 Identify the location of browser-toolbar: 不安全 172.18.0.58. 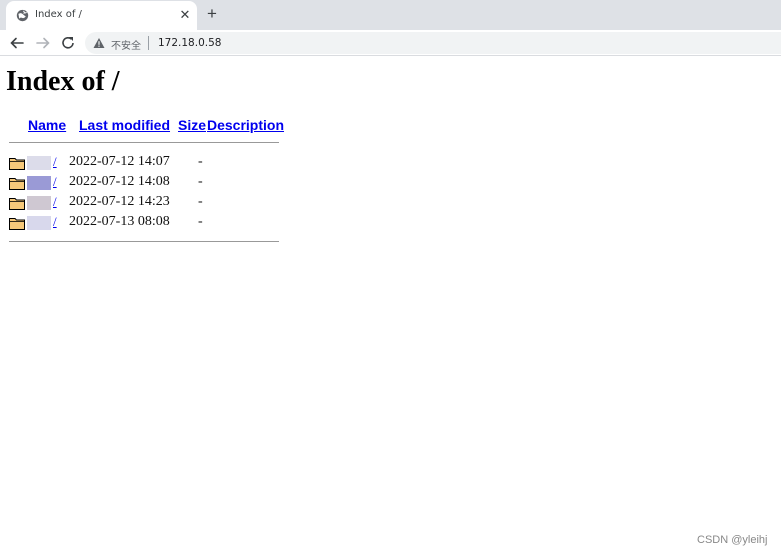
(390, 43).